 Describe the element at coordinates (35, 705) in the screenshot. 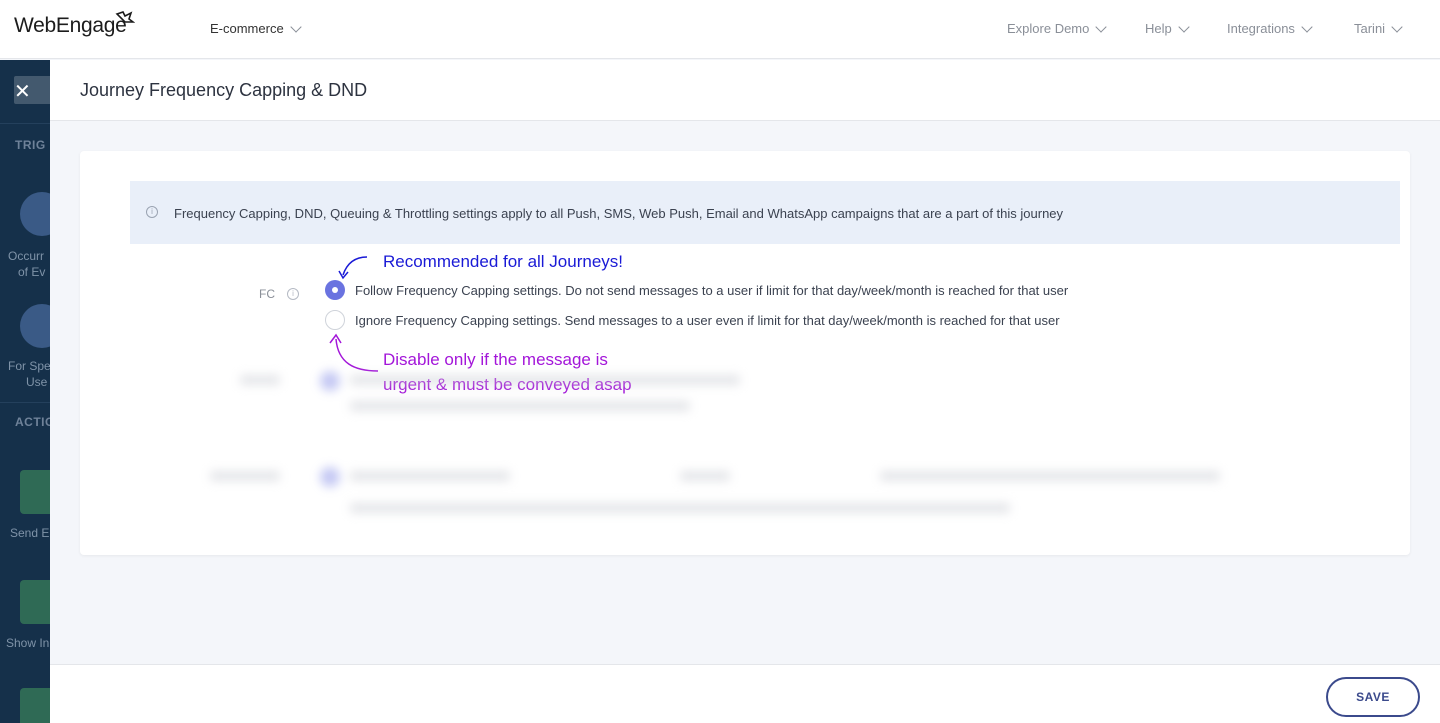

I see `whatsapp-icon` at that location.